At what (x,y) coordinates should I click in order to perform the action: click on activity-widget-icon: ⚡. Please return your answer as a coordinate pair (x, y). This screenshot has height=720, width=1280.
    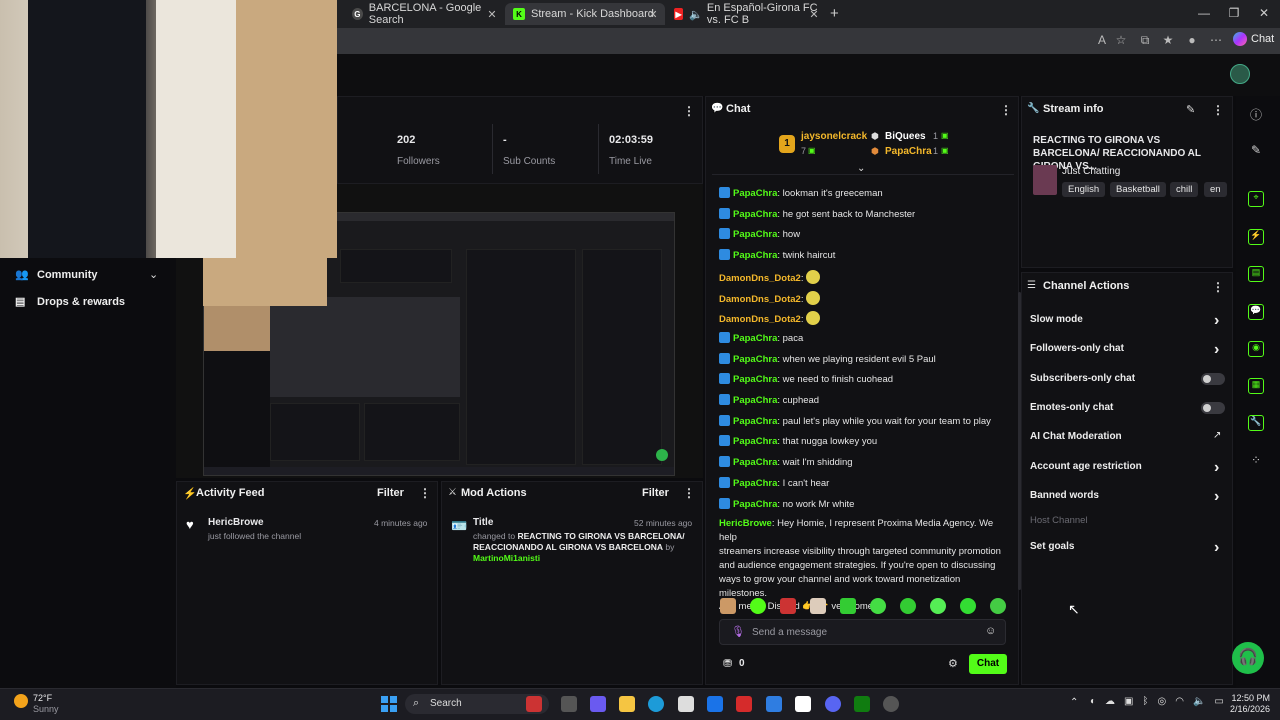
    Looking at the image, I should click on (1256, 237).